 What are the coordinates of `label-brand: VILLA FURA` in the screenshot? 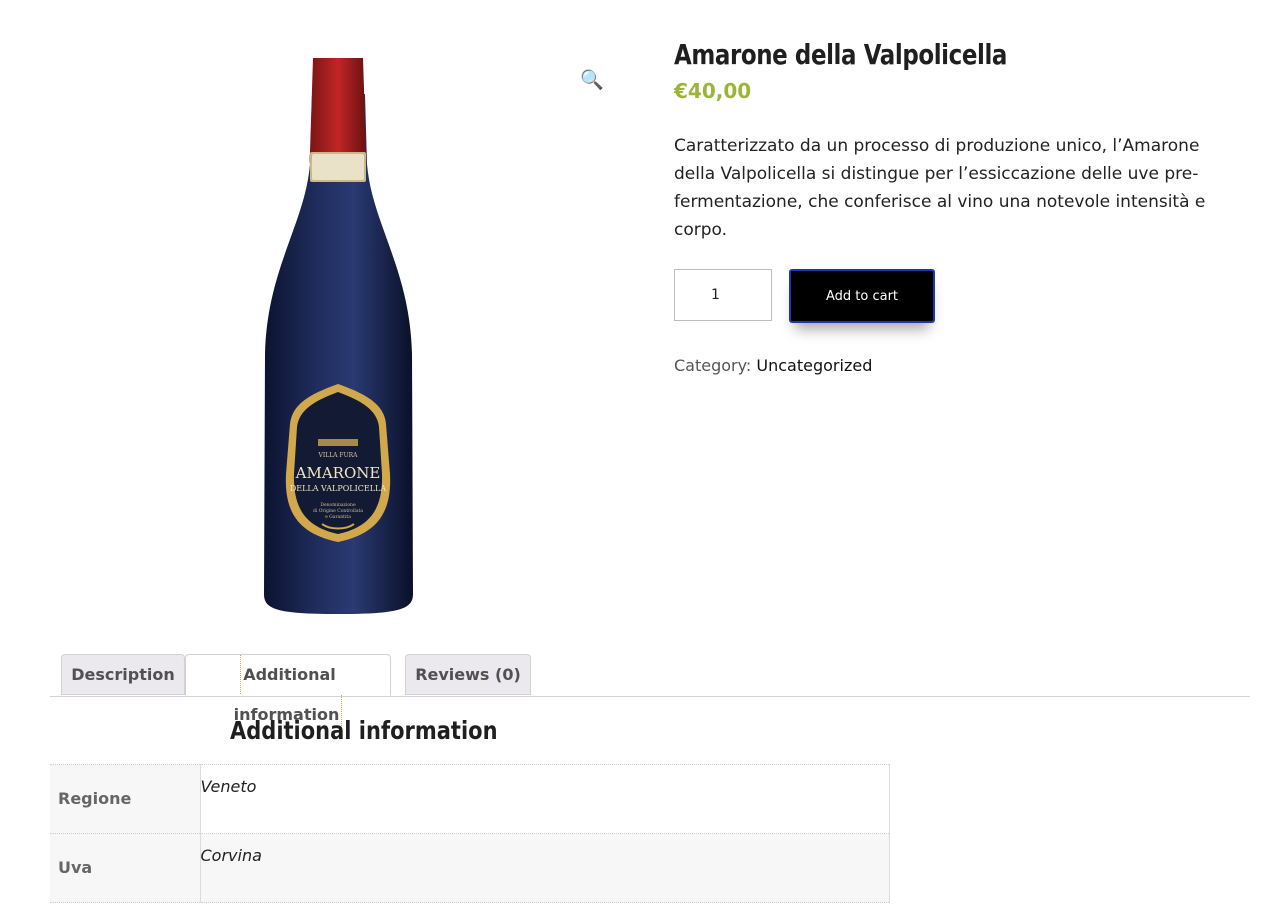 It's located at (338, 455).